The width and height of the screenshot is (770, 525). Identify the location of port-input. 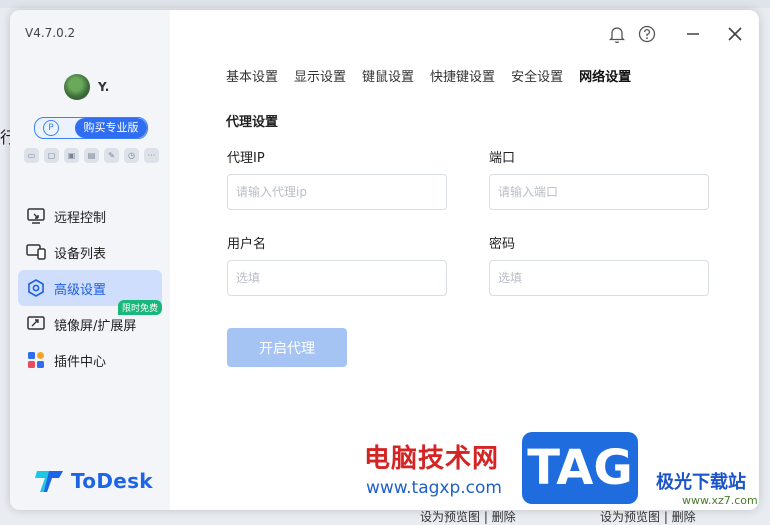
(599, 192).